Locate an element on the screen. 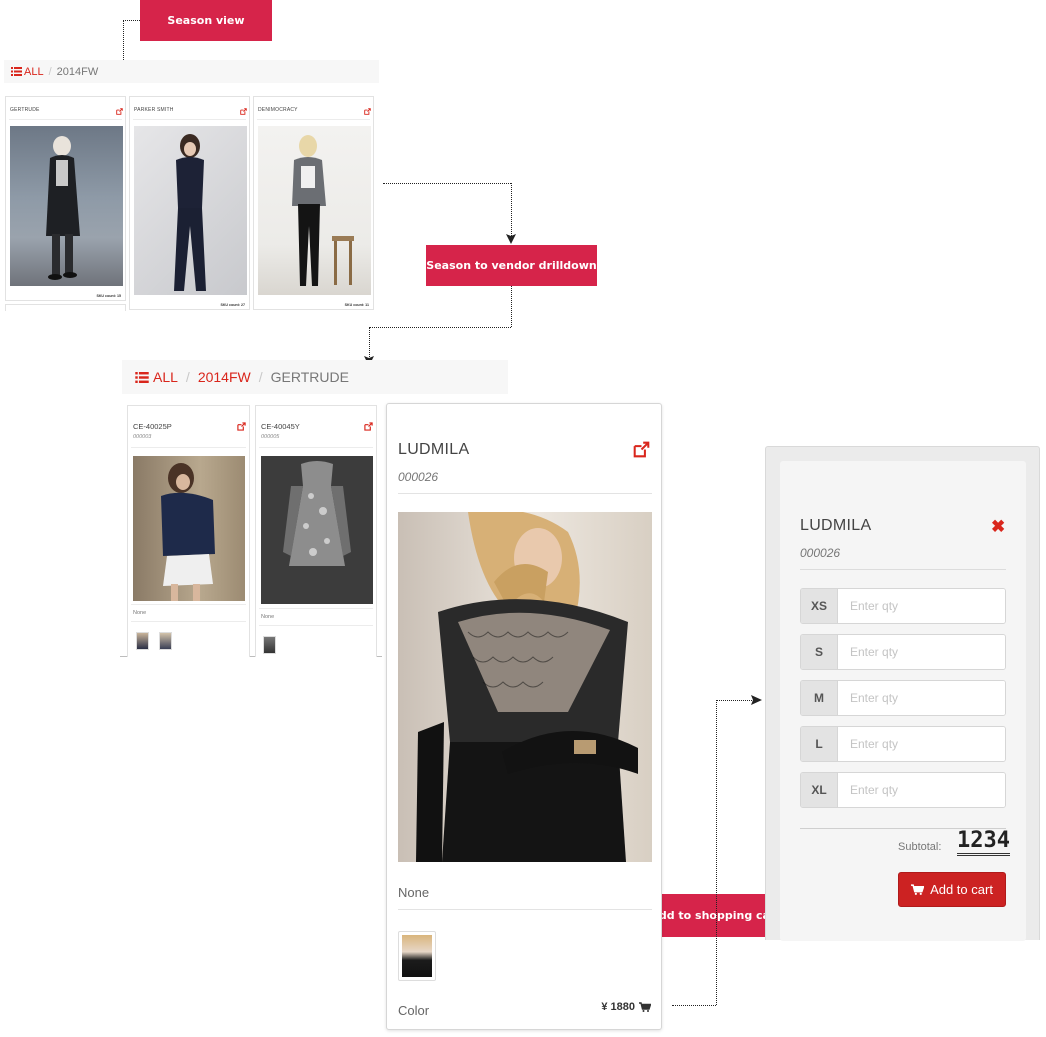 The width and height of the screenshot is (1046, 1037). color-label: Color is located at coordinates (414, 1010).